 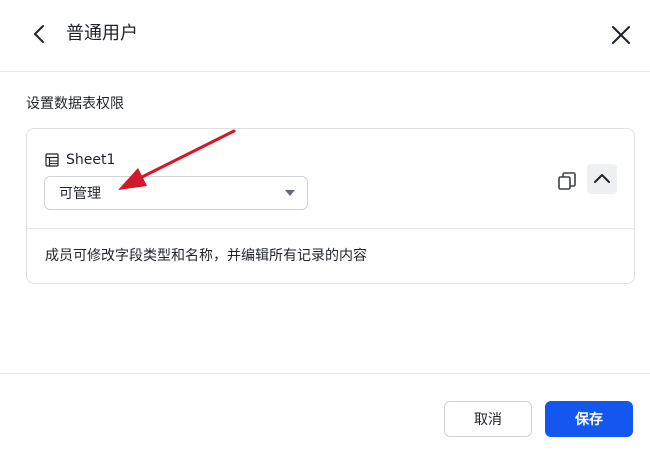 I want to click on chevron-left-icon, so click(x=39, y=34).